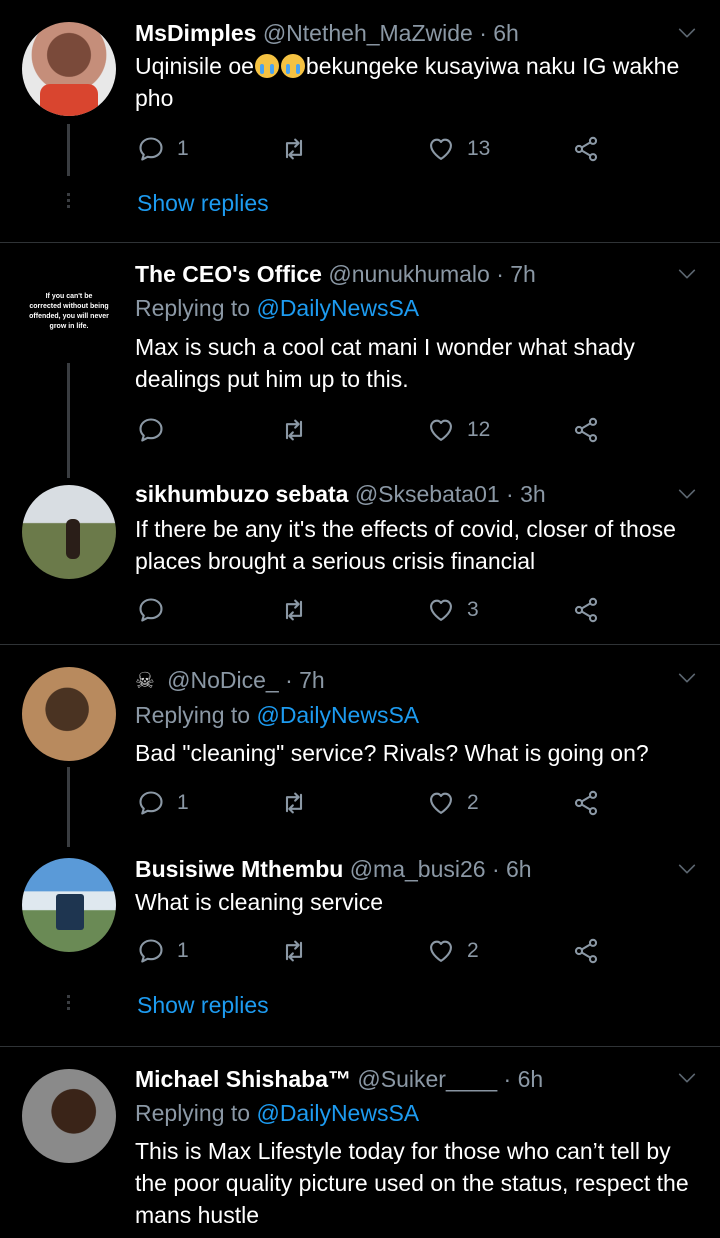 The height and width of the screenshot is (1238, 720). Describe the element at coordinates (479, 429) in the screenshot. I see `like-count: 12` at that location.